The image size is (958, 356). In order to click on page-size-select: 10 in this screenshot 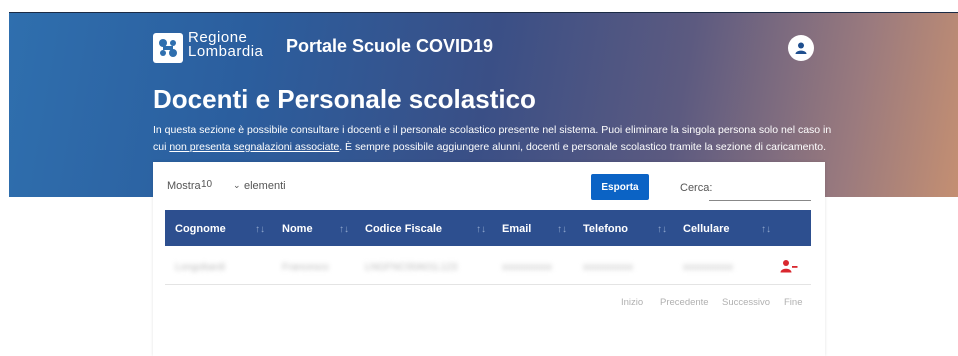, I will do `click(206, 184)`.